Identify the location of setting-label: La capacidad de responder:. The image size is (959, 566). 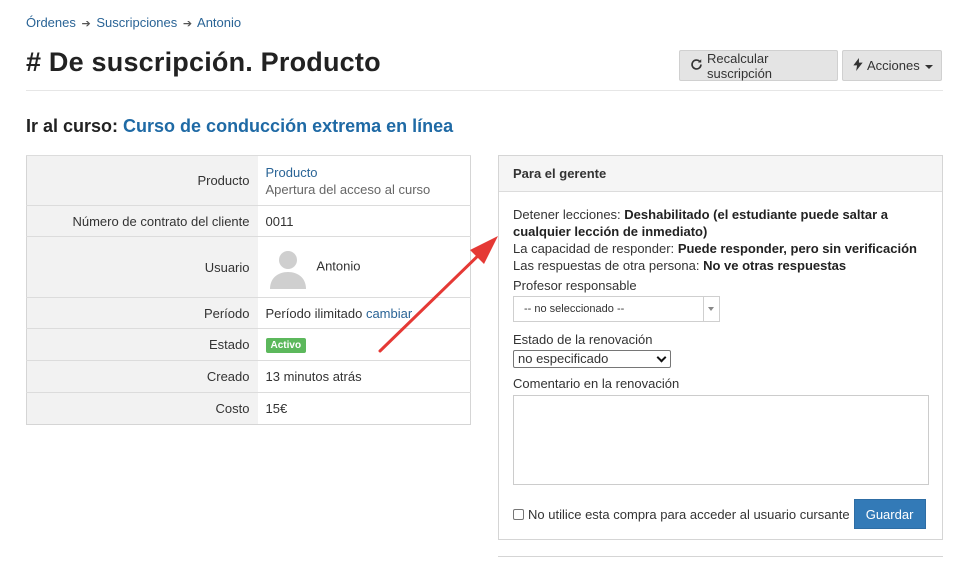
(594, 248).